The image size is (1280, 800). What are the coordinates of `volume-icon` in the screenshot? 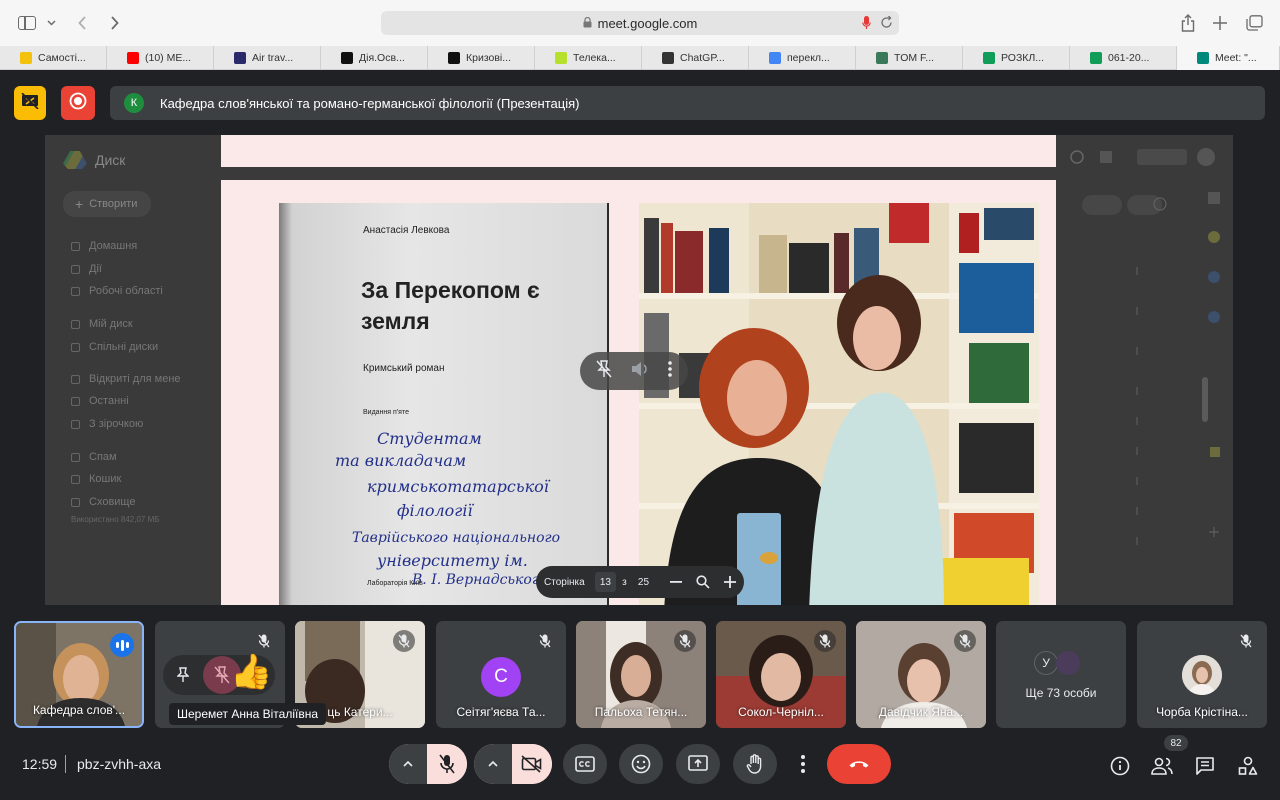 It's located at (640, 371).